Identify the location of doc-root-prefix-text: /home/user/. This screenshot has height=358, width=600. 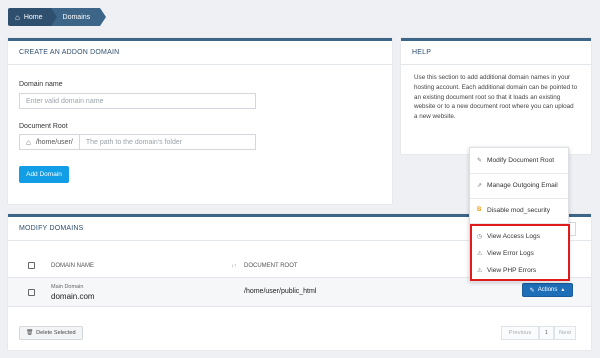
(54, 142).